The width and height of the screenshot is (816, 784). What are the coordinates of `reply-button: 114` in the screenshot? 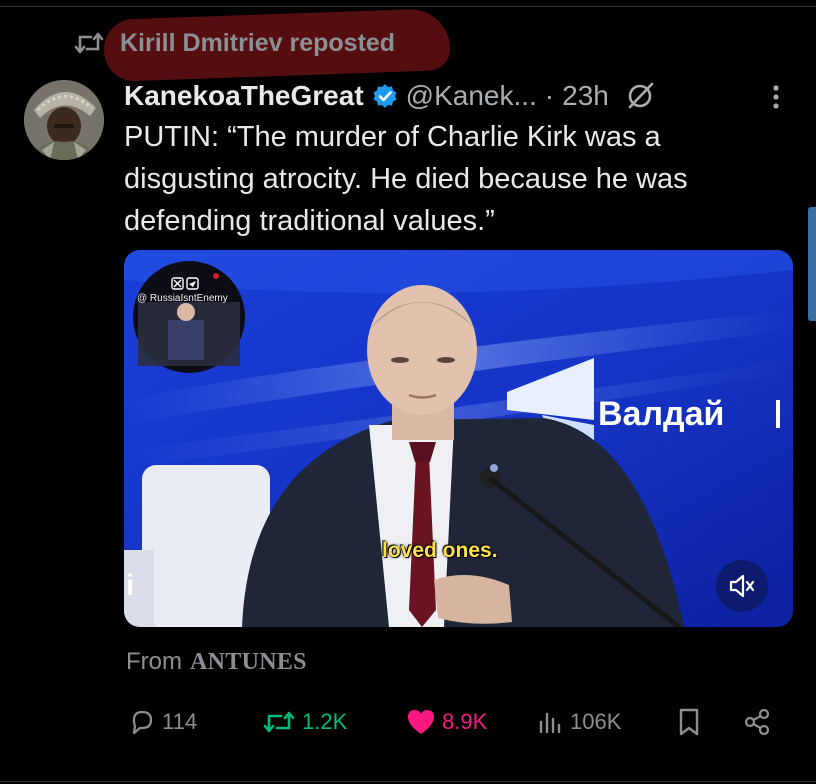 It's located at (162, 722).